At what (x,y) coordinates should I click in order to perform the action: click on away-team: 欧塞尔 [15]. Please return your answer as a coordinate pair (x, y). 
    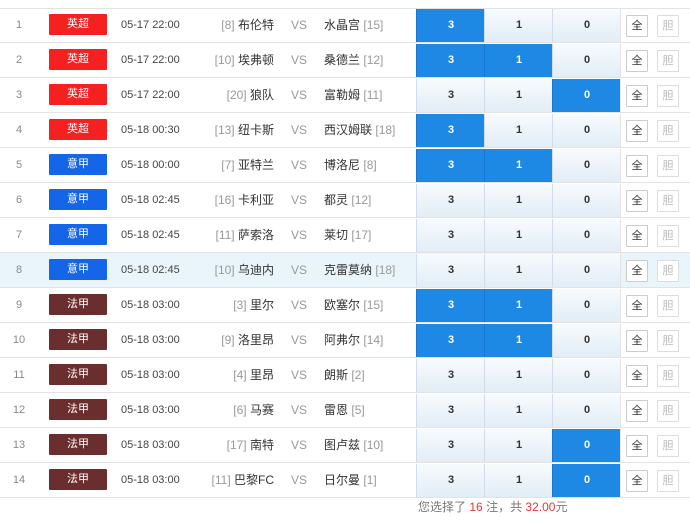
    Looking at the image, I should click on (370, 305).